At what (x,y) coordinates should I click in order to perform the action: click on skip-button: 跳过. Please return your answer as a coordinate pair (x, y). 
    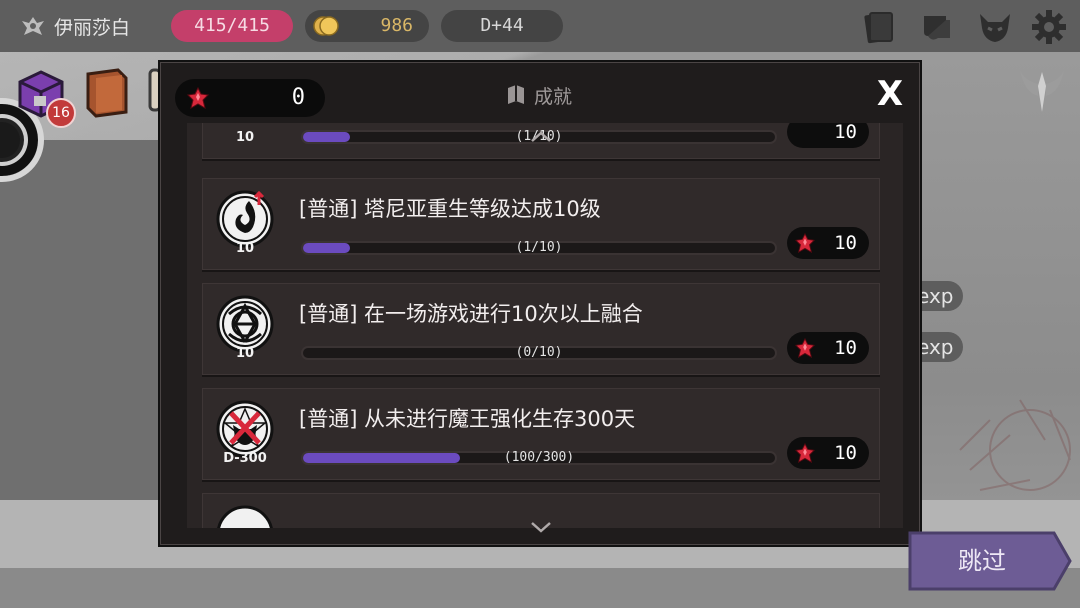
    Looking at the image, I should click on (990, 561).